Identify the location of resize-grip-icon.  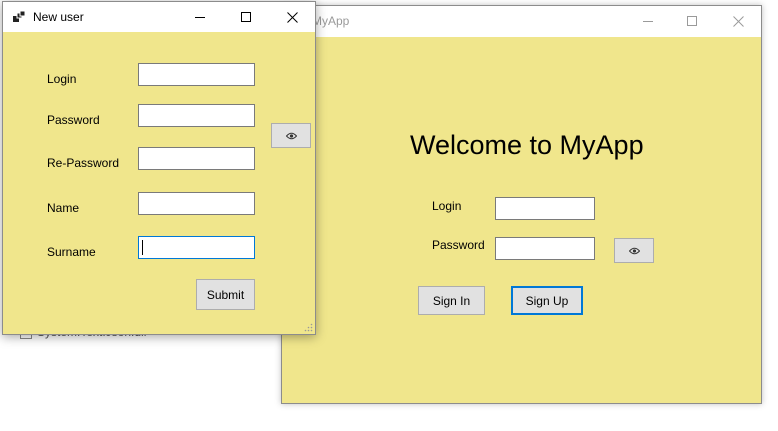
(308, 327).